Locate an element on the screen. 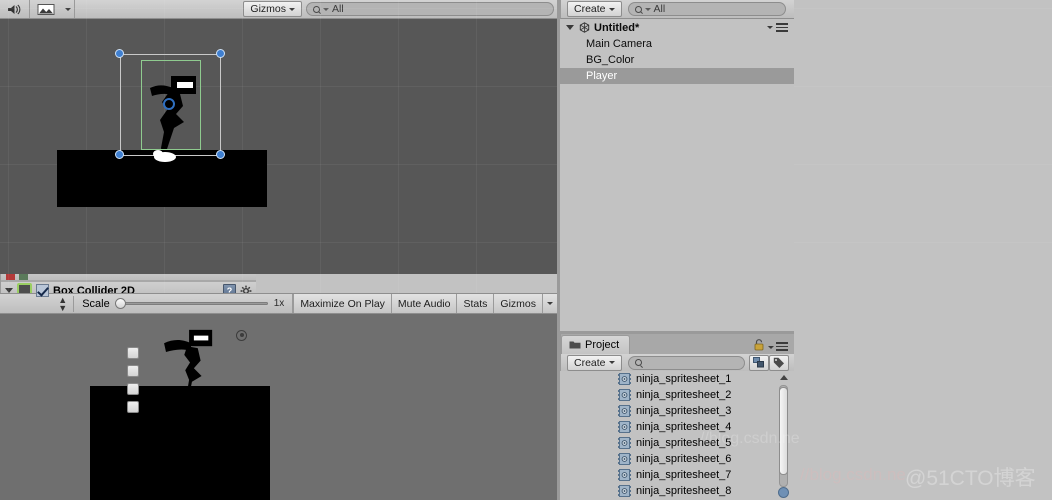 The height and width of the screenshot is (500, 1052). scale-slider: Scale 1x is located at coordinates (184, 303).